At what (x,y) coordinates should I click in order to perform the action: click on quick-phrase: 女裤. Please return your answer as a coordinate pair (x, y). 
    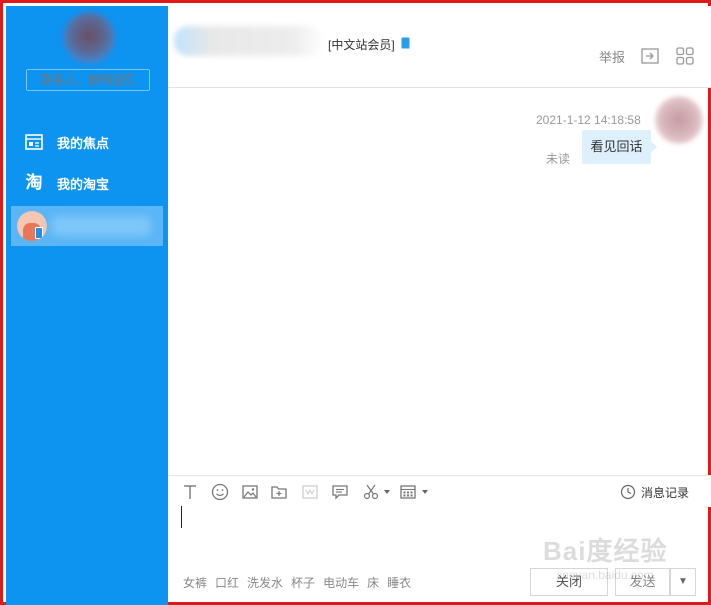
    Looking at the image, I should click on (195, 582).